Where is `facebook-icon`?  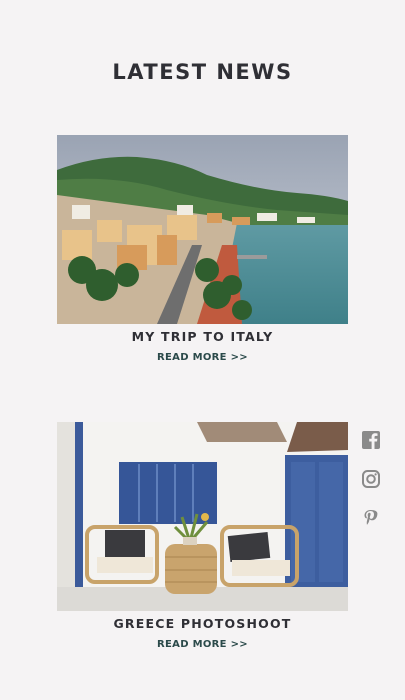
facebook-icon is located at coordinates (371, 440).